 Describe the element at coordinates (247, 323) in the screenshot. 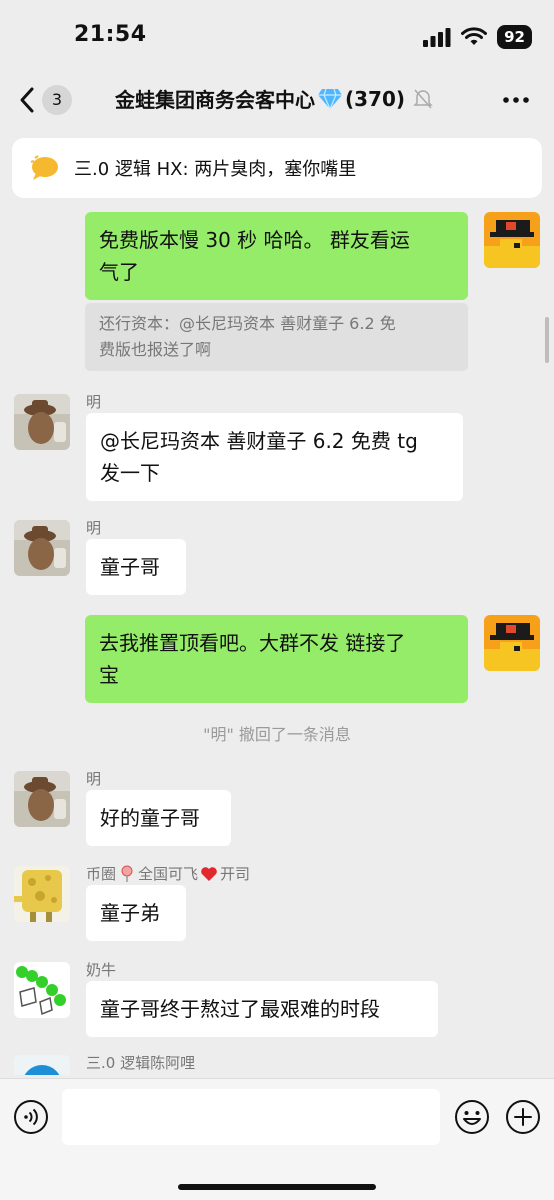

I see `quoted-text: 还行资本：@长尼玛资本 善财童子 6.2 免` at that location.